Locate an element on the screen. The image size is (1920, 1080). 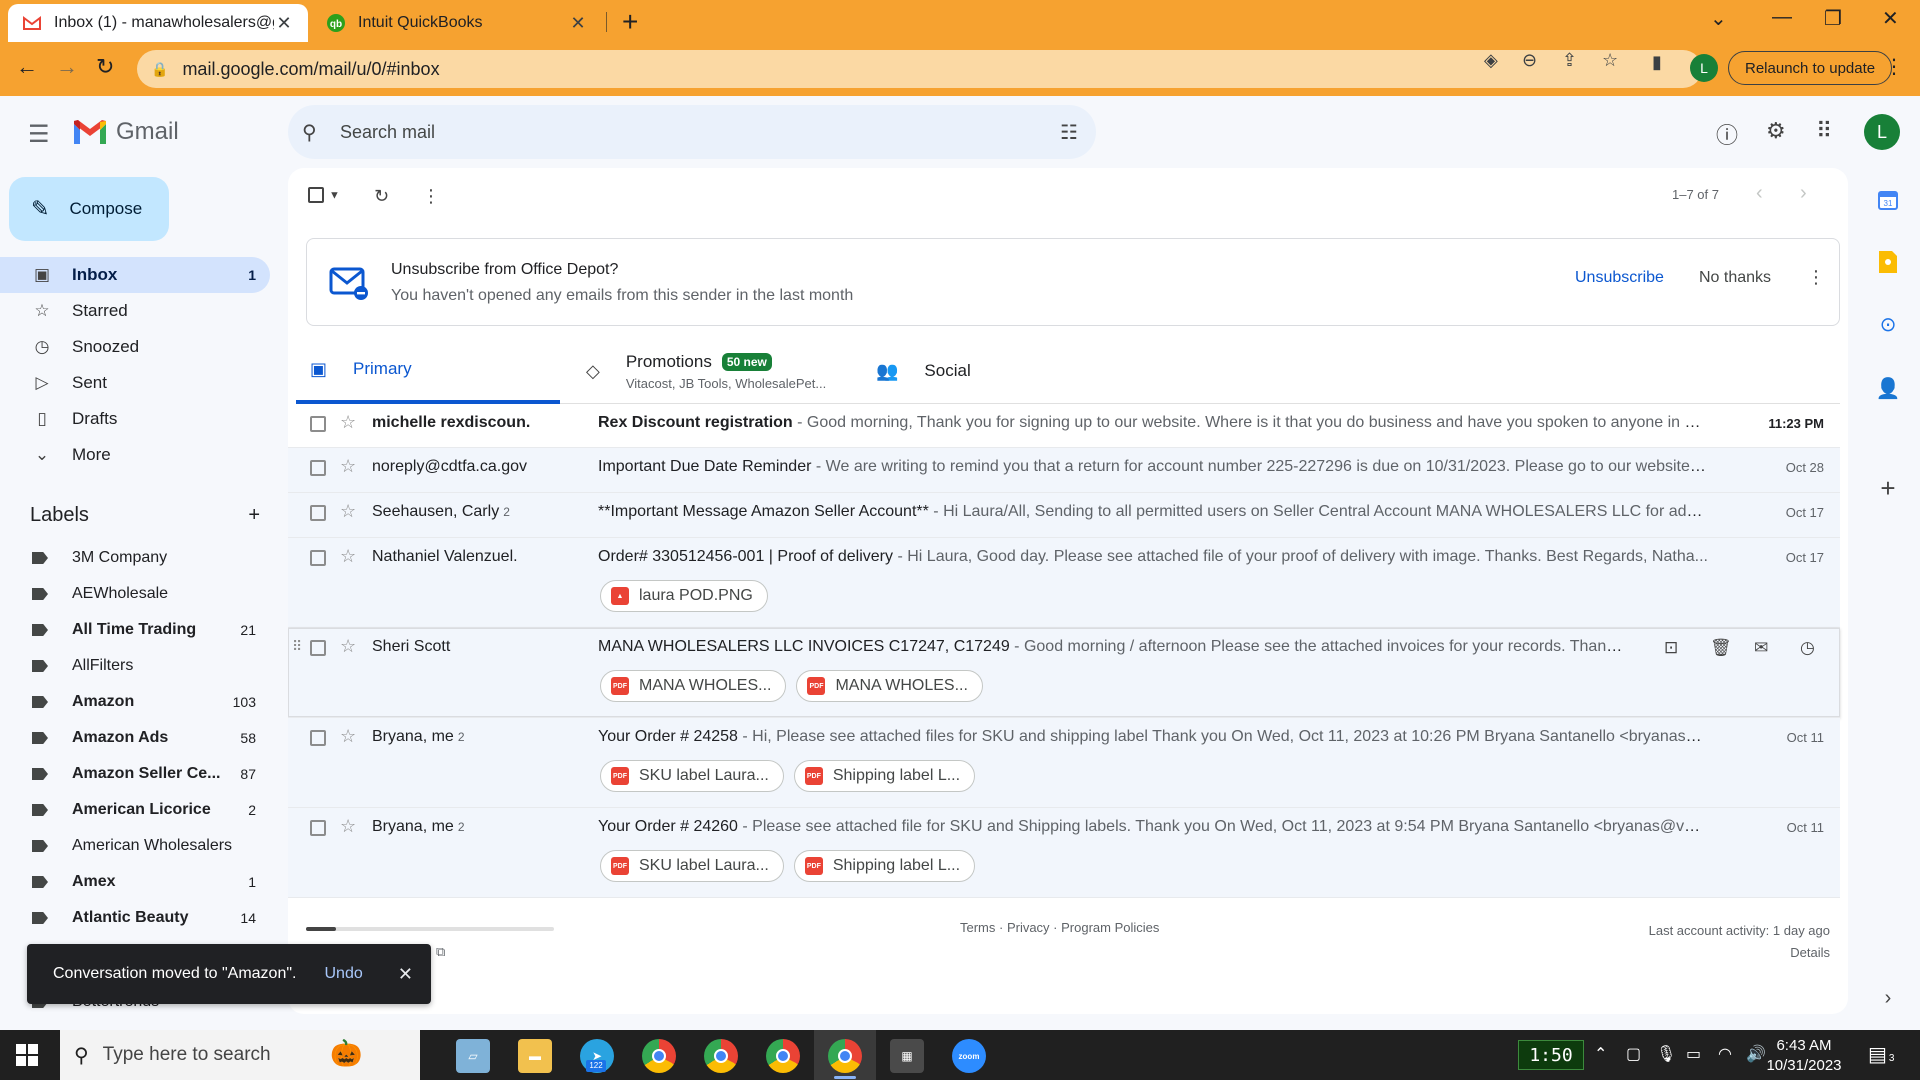
sidebar-item-drafts: ▯ Drafts is located at coordinates (135, 419).